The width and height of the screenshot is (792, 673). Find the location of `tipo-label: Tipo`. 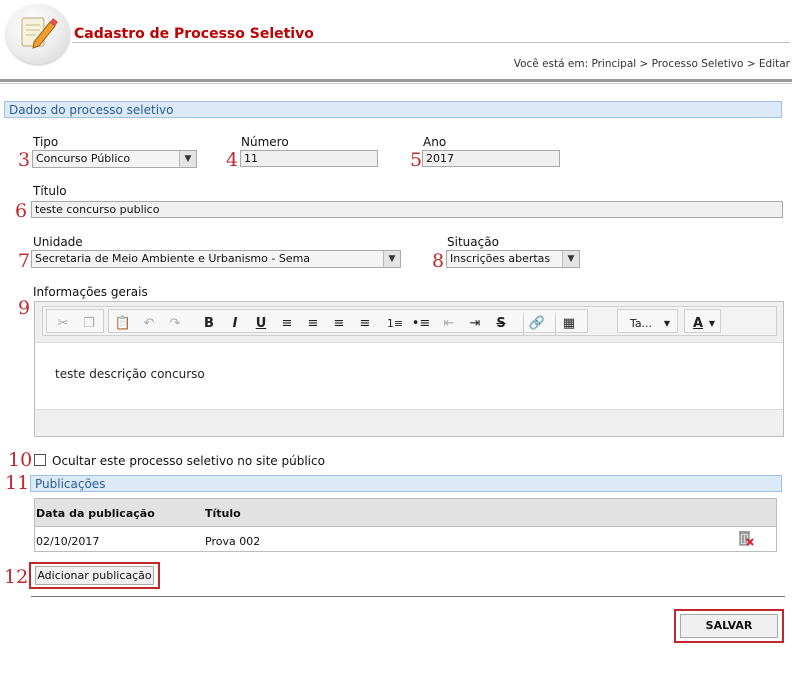

tipo-label: Tipo is located at coordinates (46, 142).